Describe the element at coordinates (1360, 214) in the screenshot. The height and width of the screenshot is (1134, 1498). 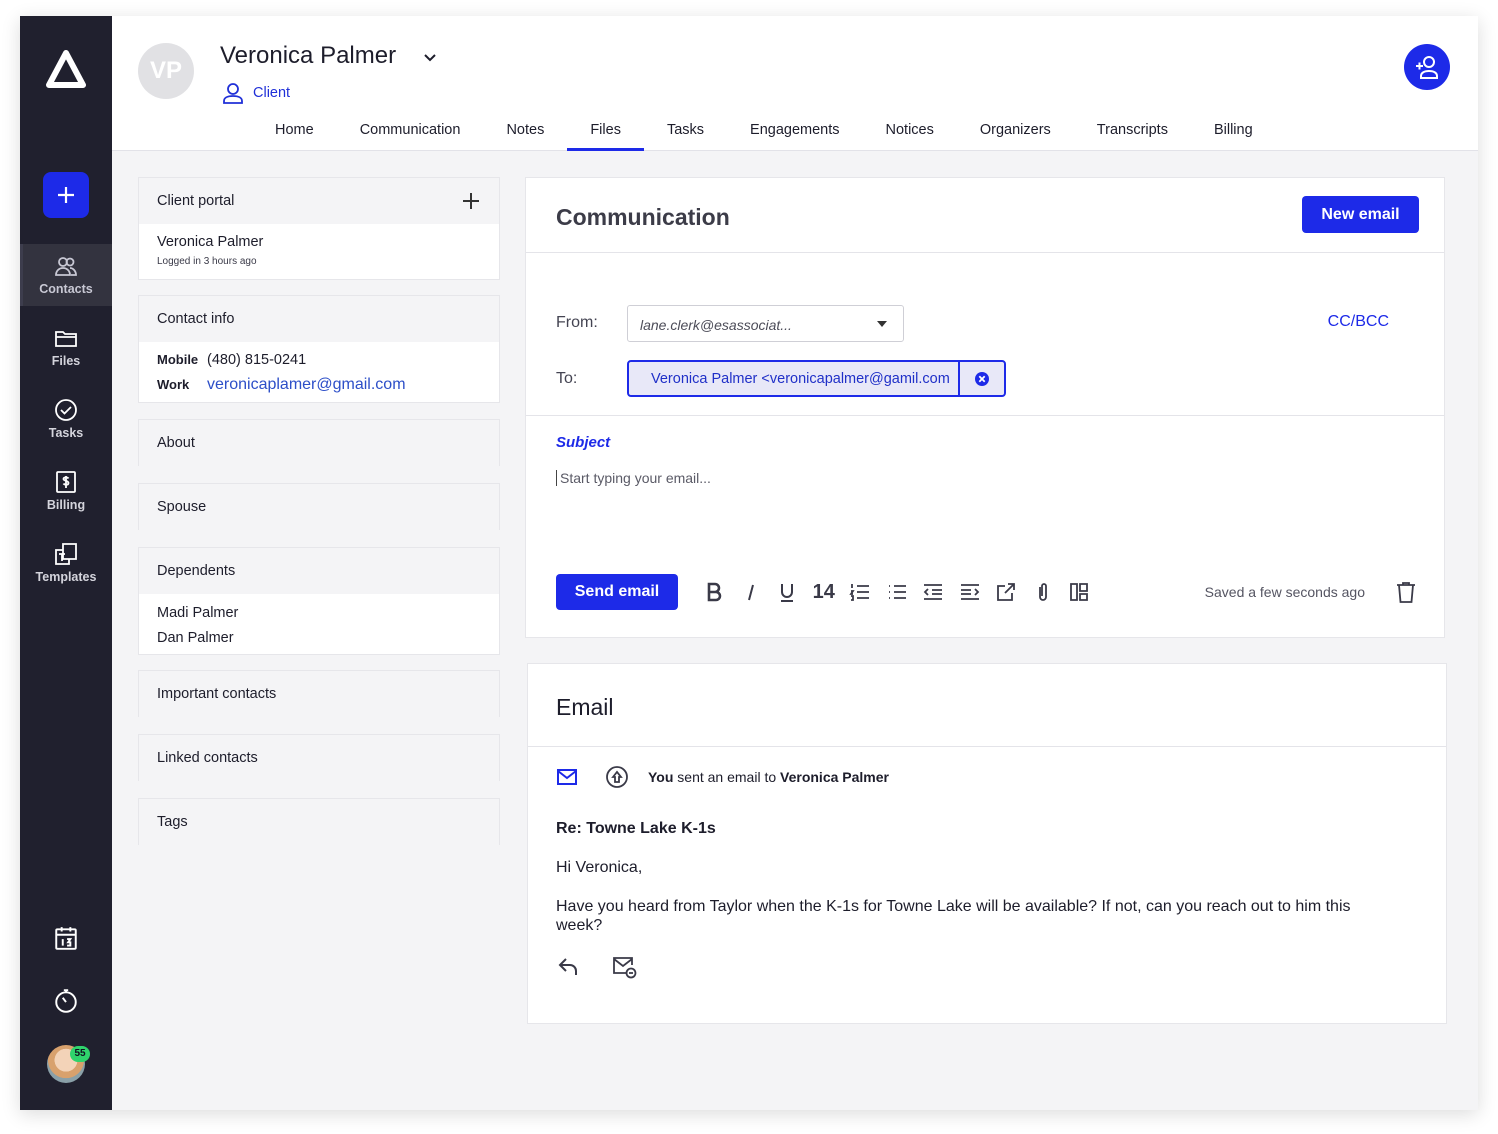
I see `new-email-button: New email` at that location.